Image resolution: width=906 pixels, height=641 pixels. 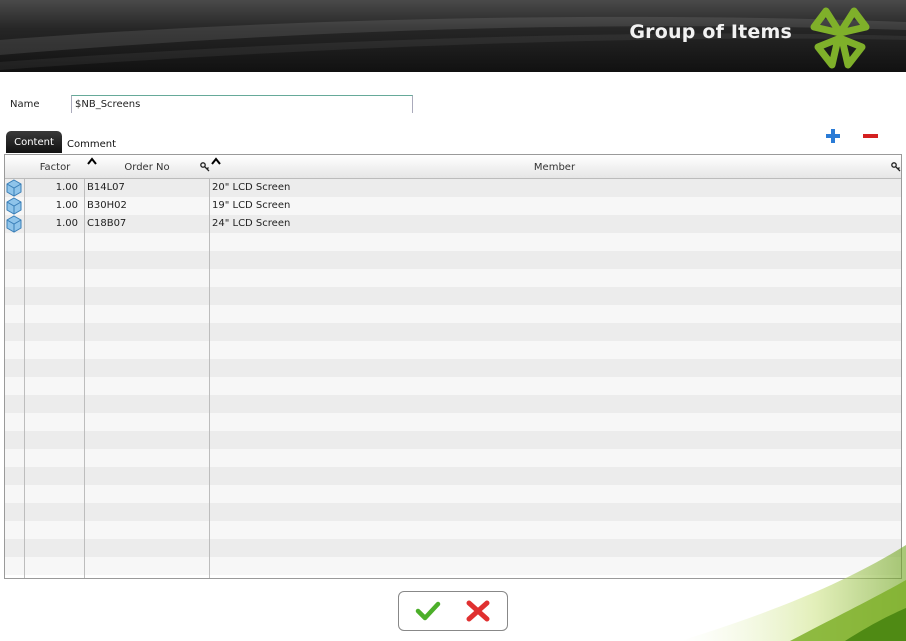 What do you see at coordinates (97, 142) in the screenshot?
I see `tab-comment: Comment` at bounding box center [97, 142].